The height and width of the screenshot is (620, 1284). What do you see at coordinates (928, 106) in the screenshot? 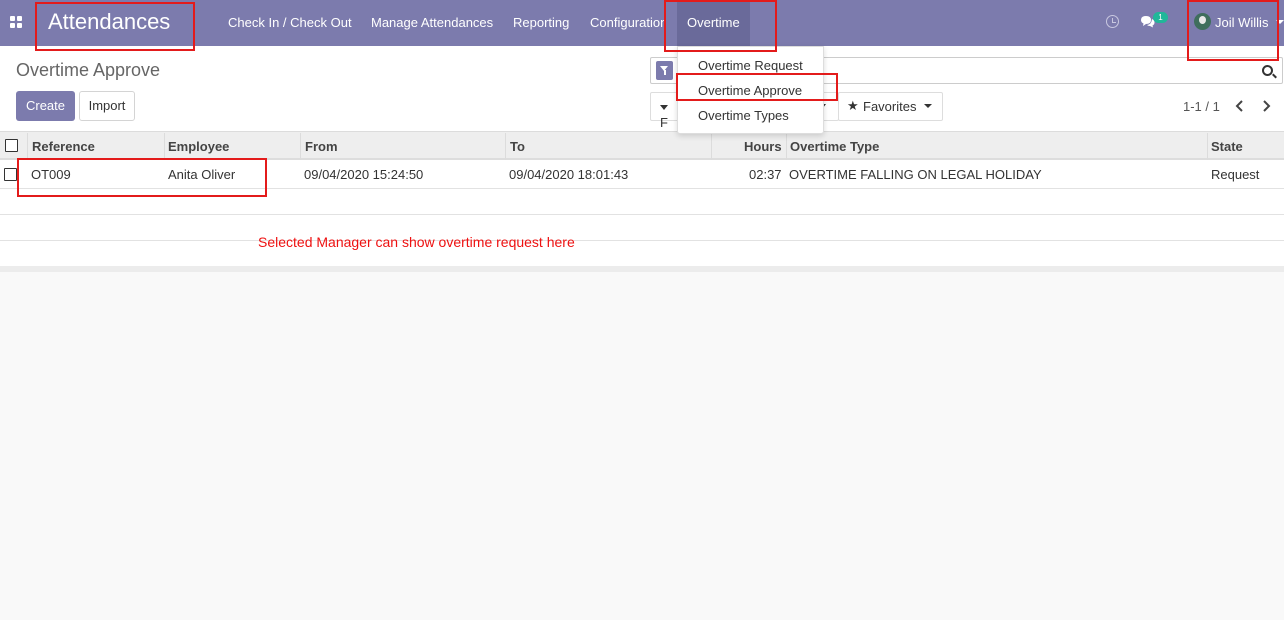
I see `favorites-caret-icon` at bounding box center [928, 106].